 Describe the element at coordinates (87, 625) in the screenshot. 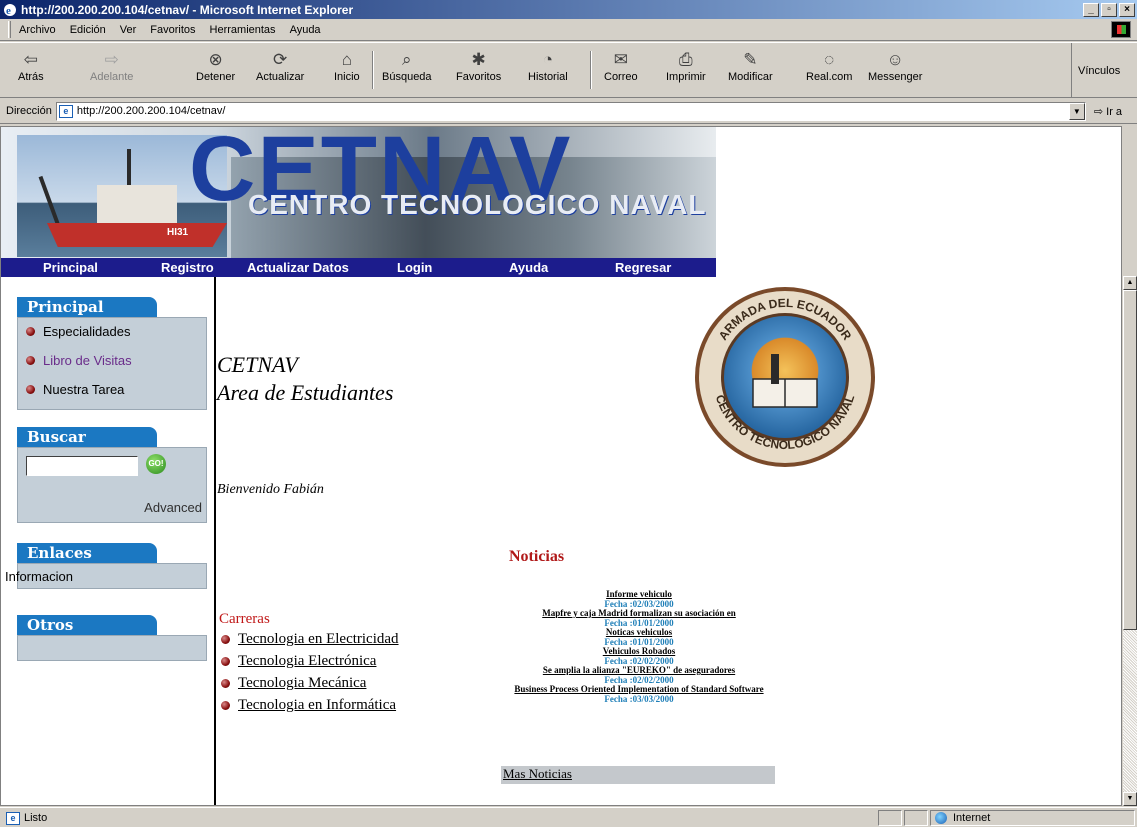

I see `otros-box-title: Otros` at that location.